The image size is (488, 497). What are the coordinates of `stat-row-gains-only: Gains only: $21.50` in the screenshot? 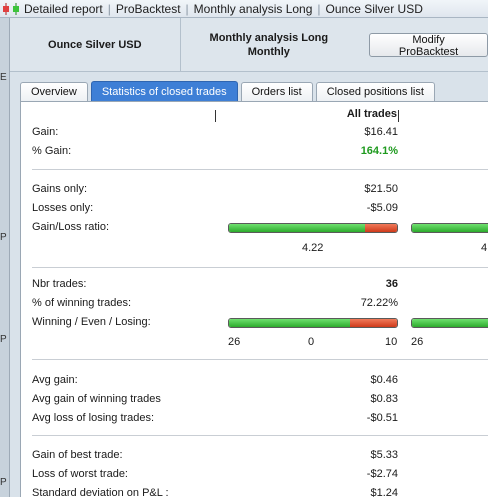 It's located at (254, 190).